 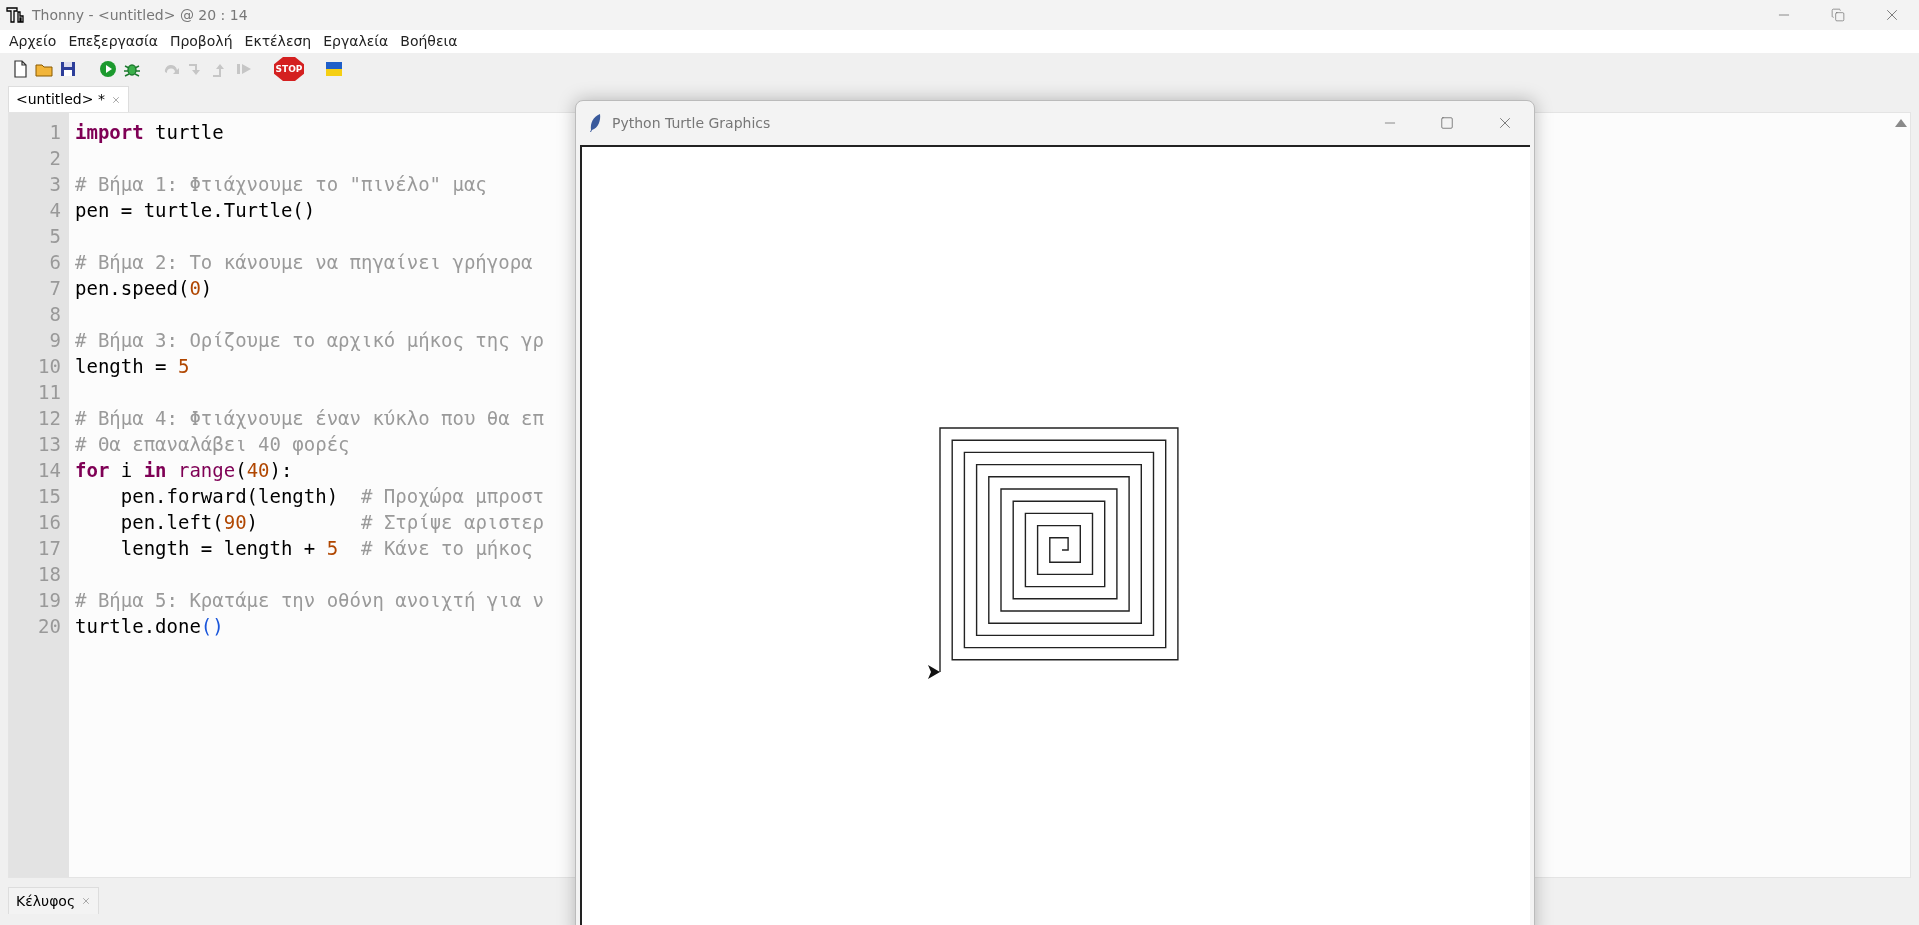 What do you see at coordinates (309, 600) in the screenshot?
I see `code-line: # Βήμα 5: Κρατάμε την οθόνη ανοιχτή για ν` at bounding box center [309, 600].